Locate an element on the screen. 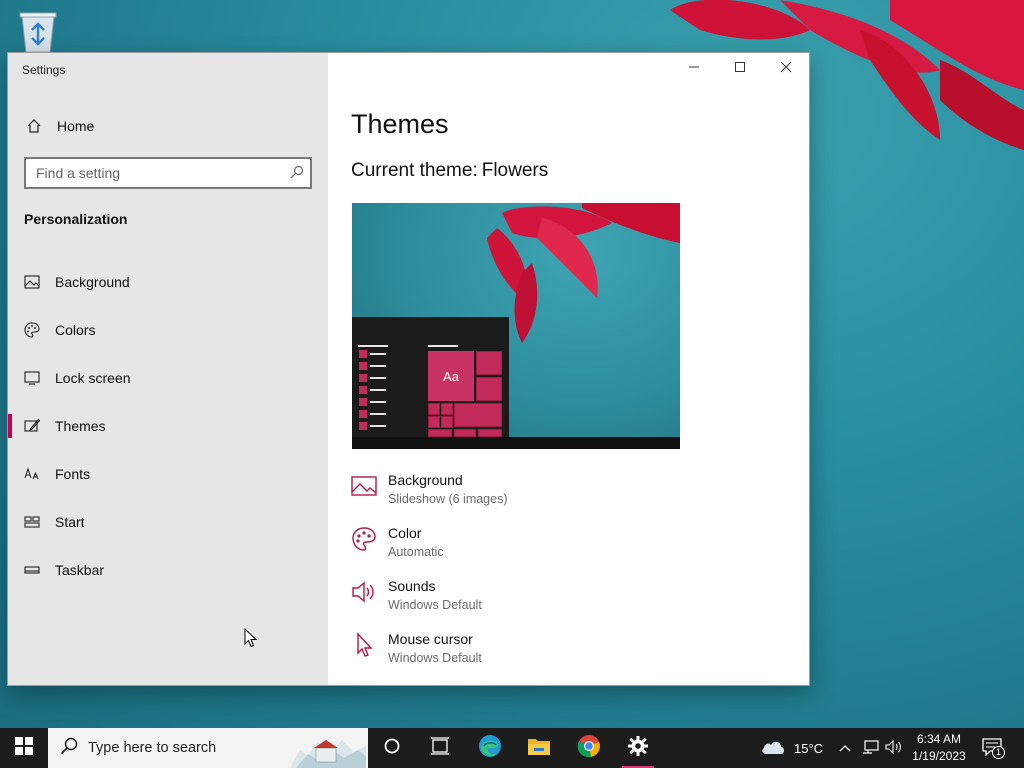 Image resolution: width=1024 pixels, height=768 pixels. theme-prop-mouse-cursor: Mouse cursor Windows Default is located at coordinates (571, 656).